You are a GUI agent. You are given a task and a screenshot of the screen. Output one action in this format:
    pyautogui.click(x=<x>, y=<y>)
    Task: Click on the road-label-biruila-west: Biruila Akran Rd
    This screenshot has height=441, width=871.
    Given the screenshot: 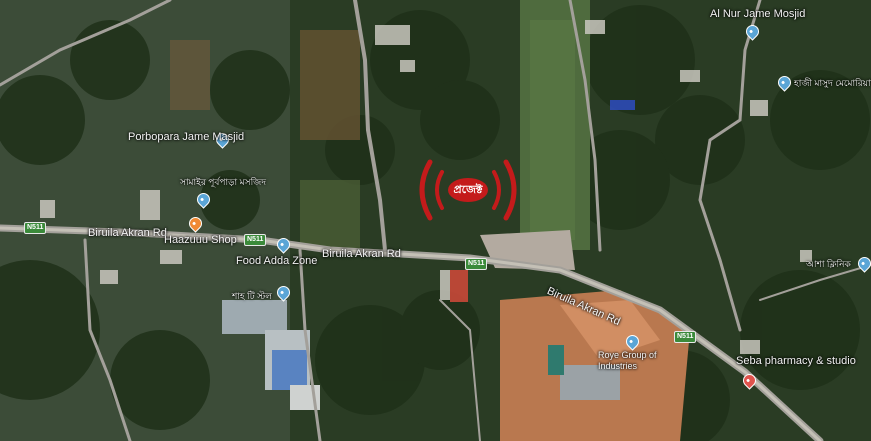 What is the action you would take?
    pyautogui.click(x=127, y=233)
    